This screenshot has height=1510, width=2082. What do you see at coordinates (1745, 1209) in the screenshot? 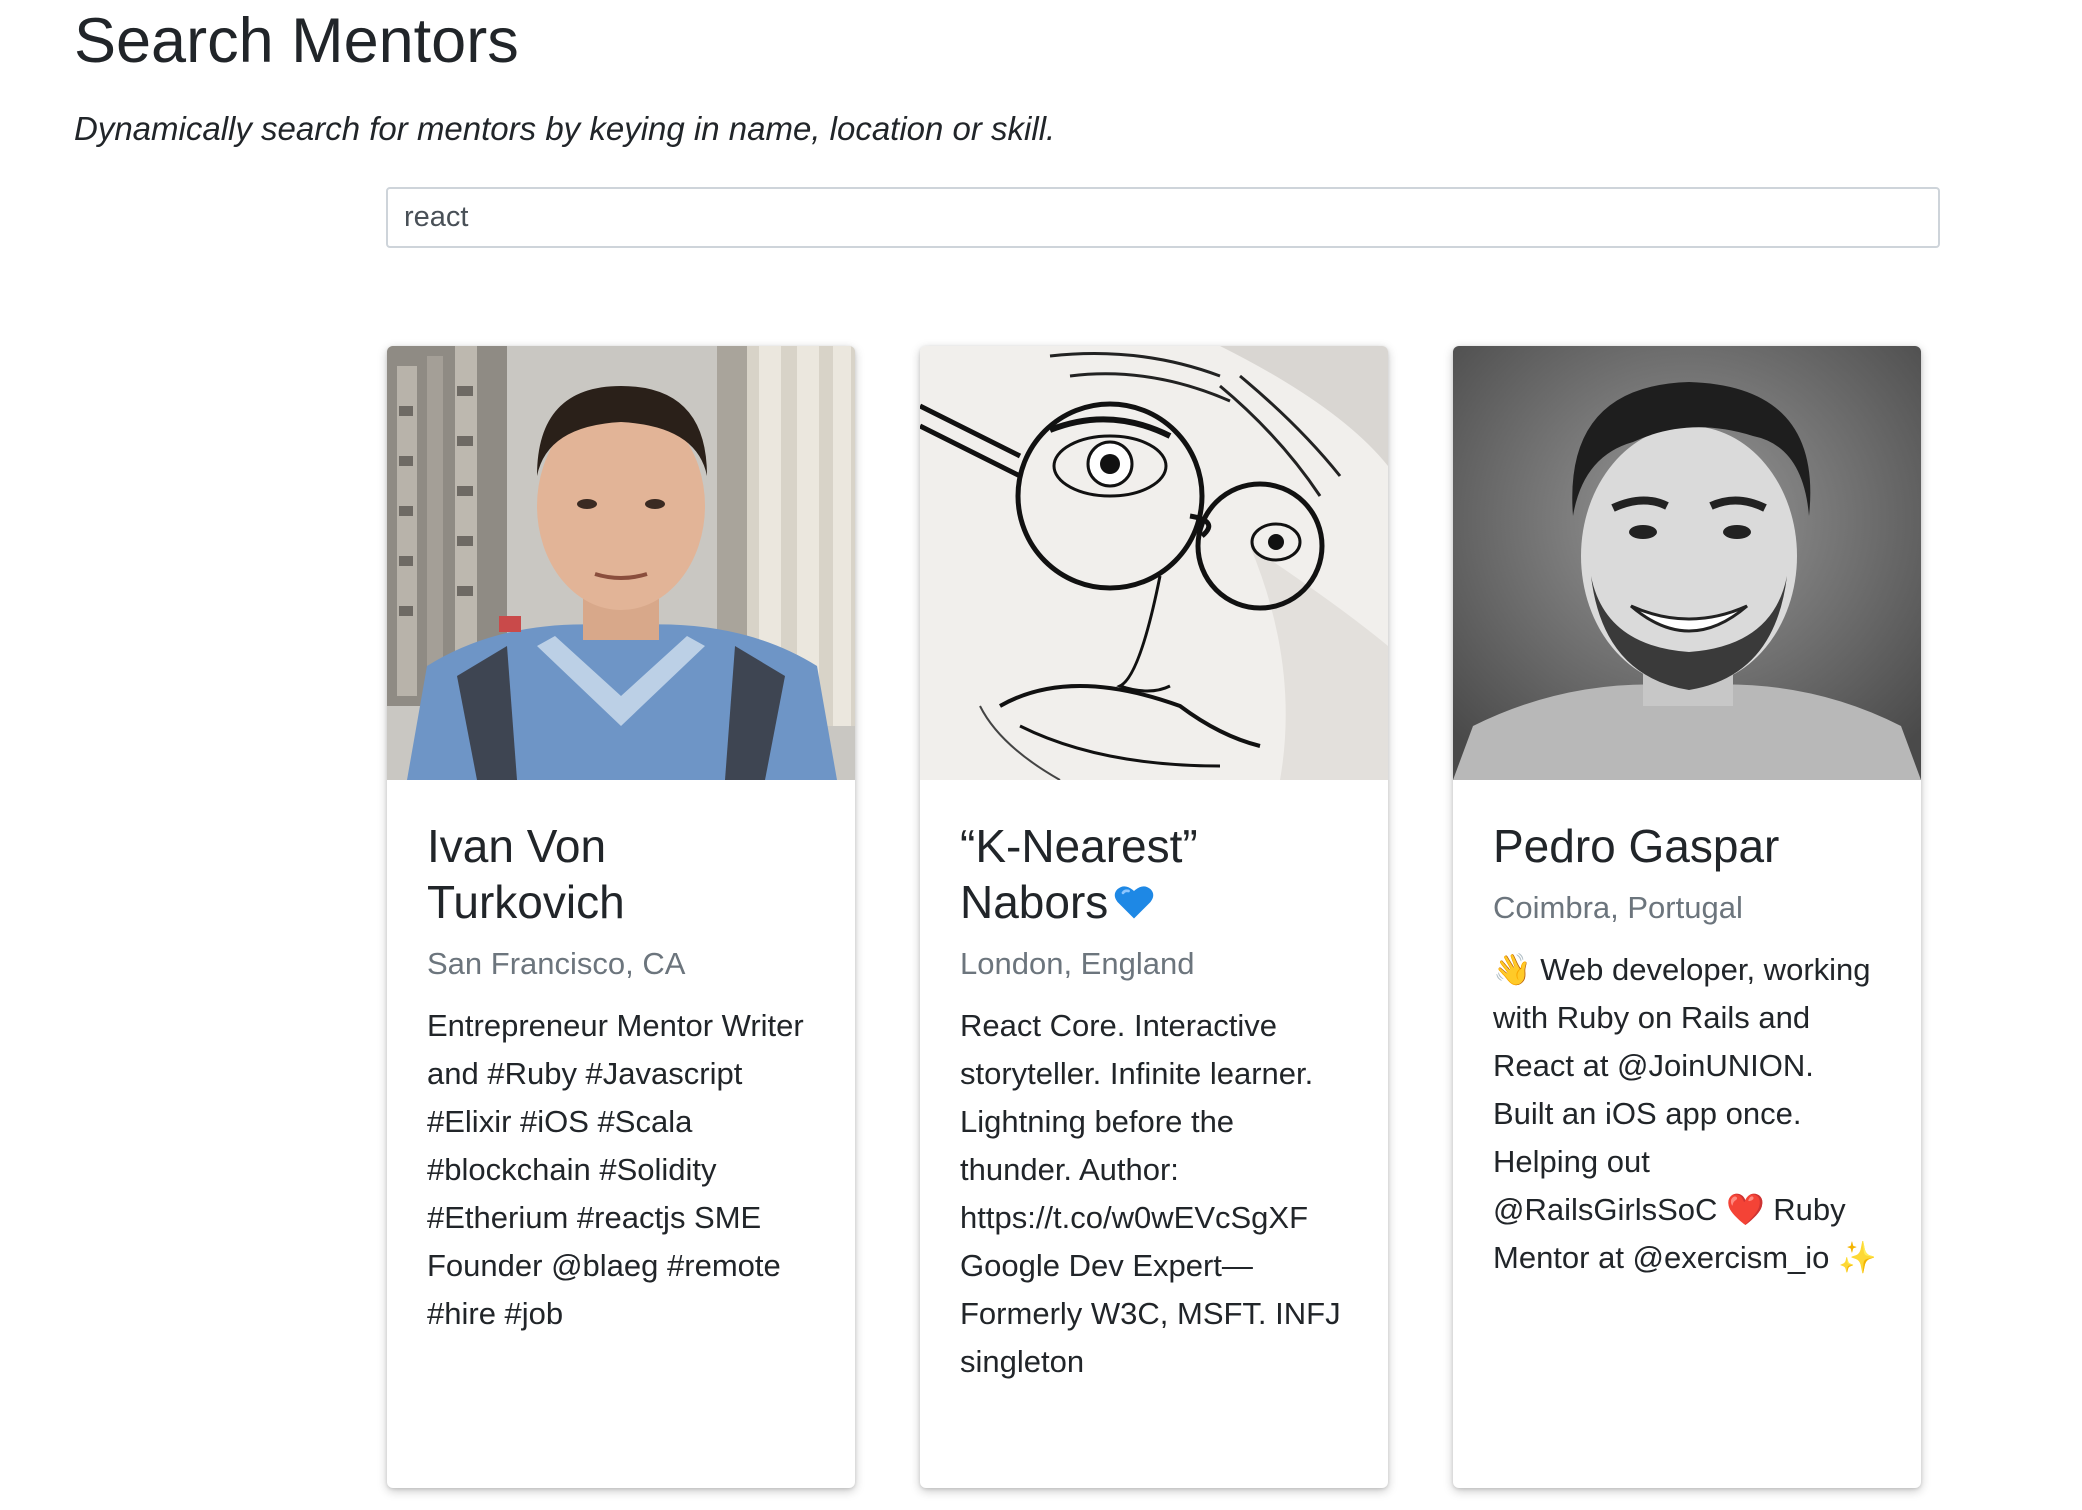
I see `red-heart-icon: ❤️` at bounding box center [1745, 1209].